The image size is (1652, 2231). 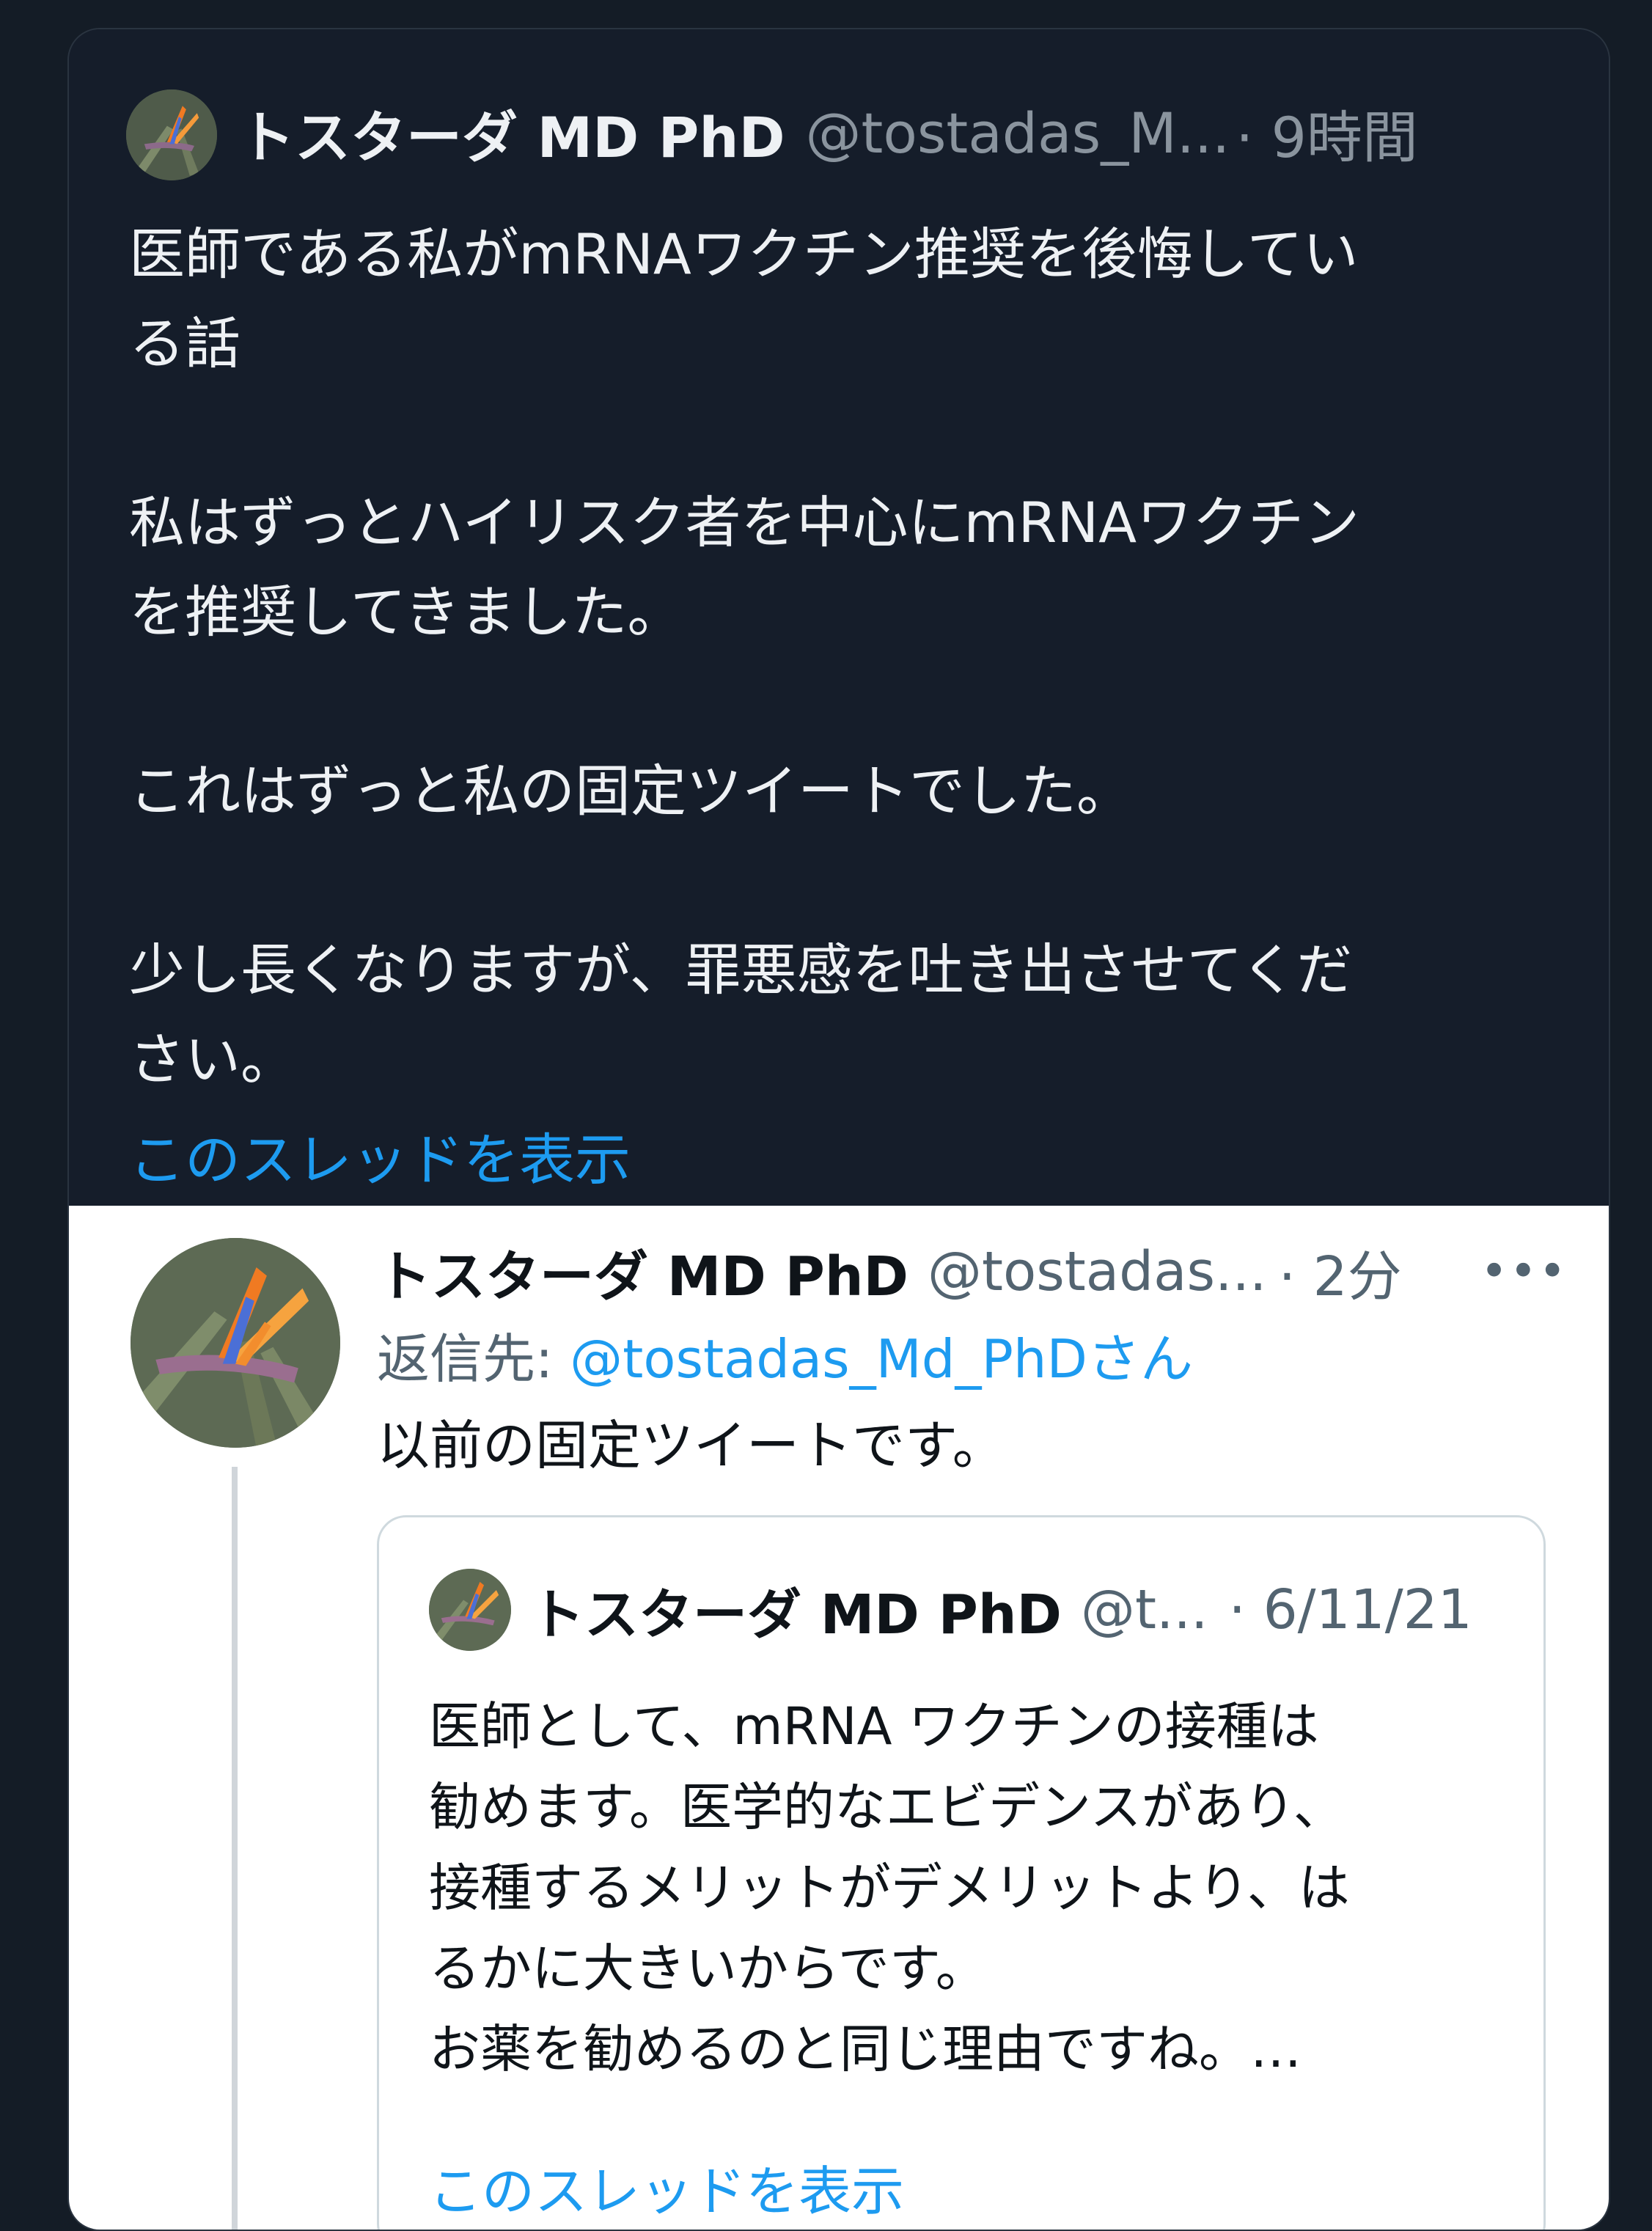 I want to click on tweet-paragraph: 少し長くなりますが、罪悪感を吐き出させてくだ さい。, so click(x=741, y=1014).